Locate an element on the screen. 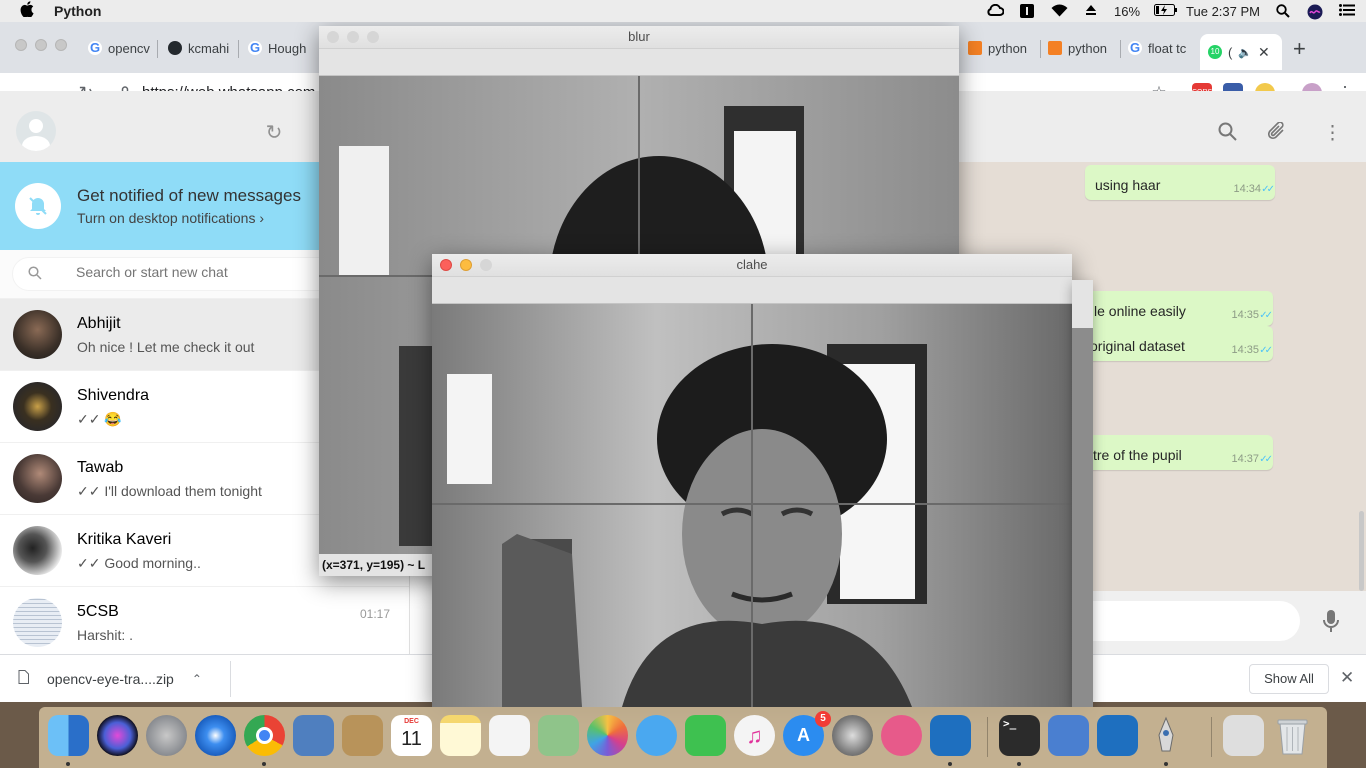 The image size is (1366, 768). window-title: clahe is located at coordinates (752, 264).